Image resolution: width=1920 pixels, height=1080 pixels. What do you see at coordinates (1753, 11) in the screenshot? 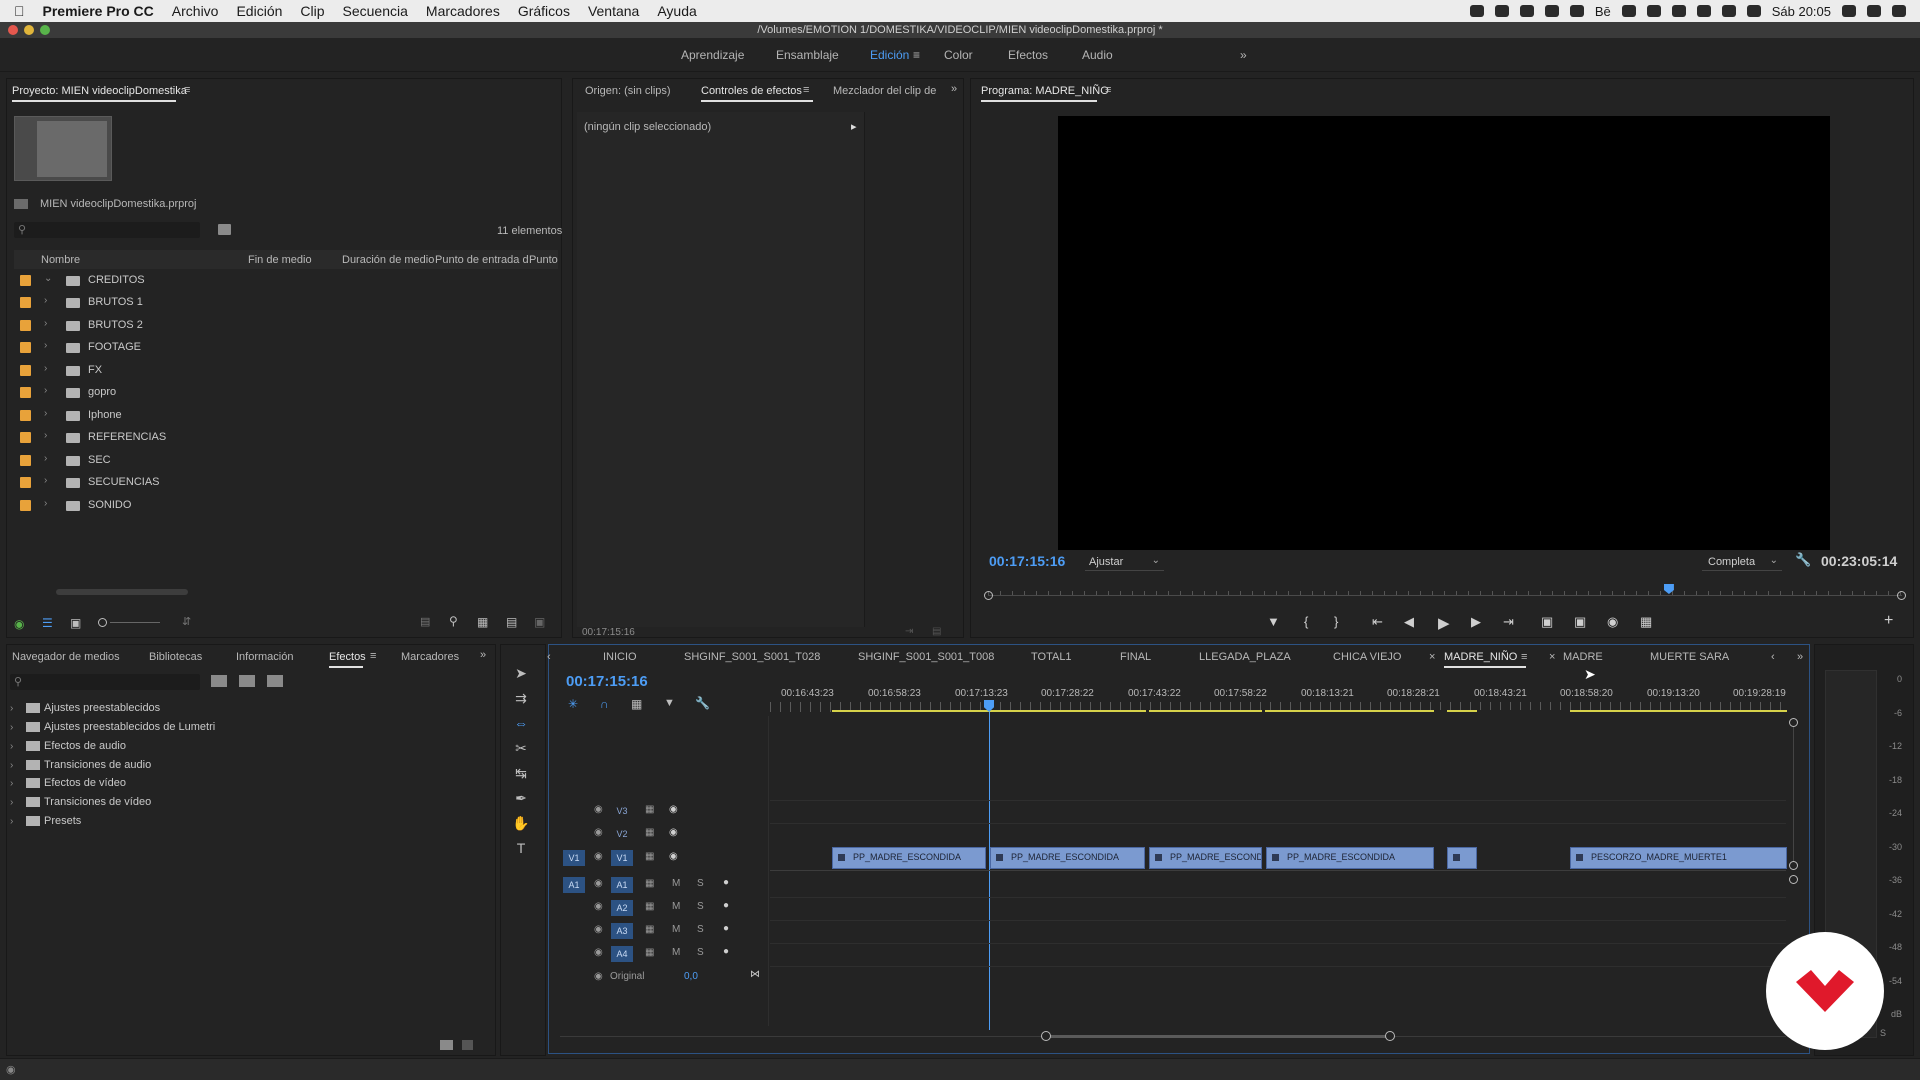
I see `volume-icon` at bounding box center [1753, 11].